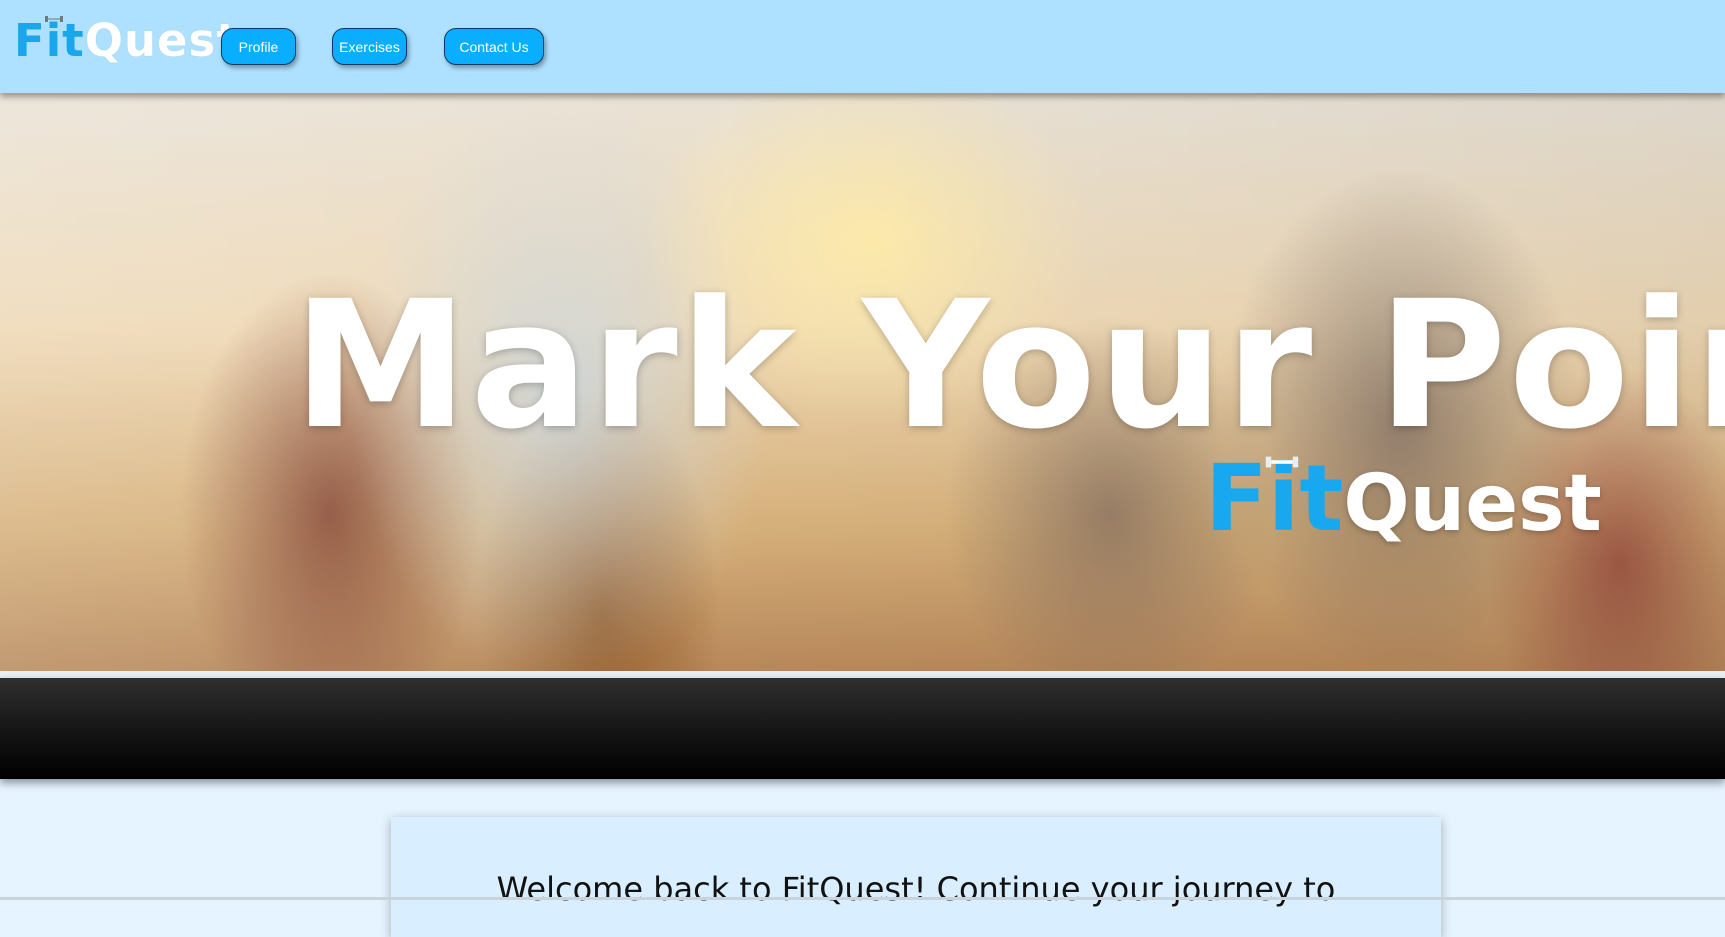  Describe the element at coordinates (862, 728) in the screenshot. I see `dark-band` at that location.